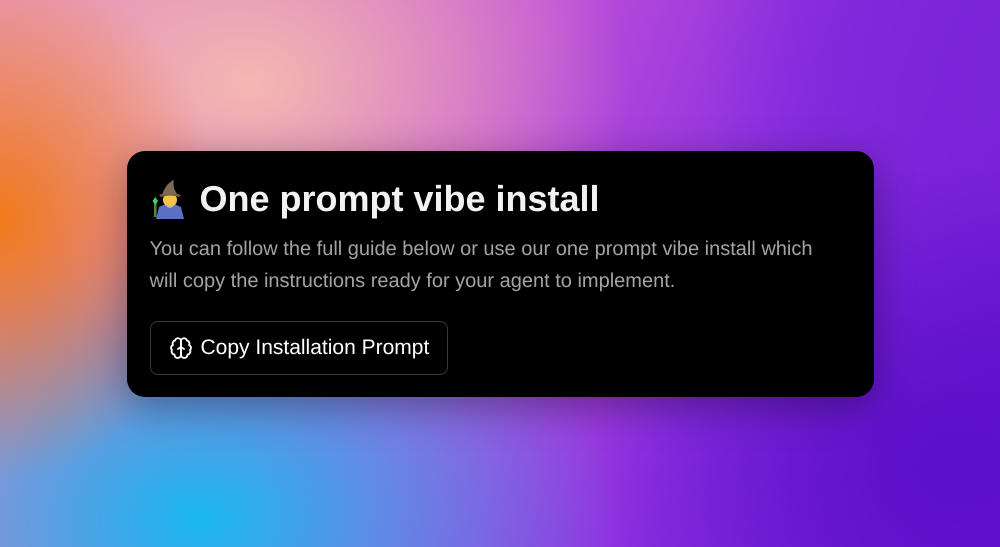 The width and height of the screenshot is (1000, 547). I want to click on card-title: One prompt vibe install, so click(400, 198).